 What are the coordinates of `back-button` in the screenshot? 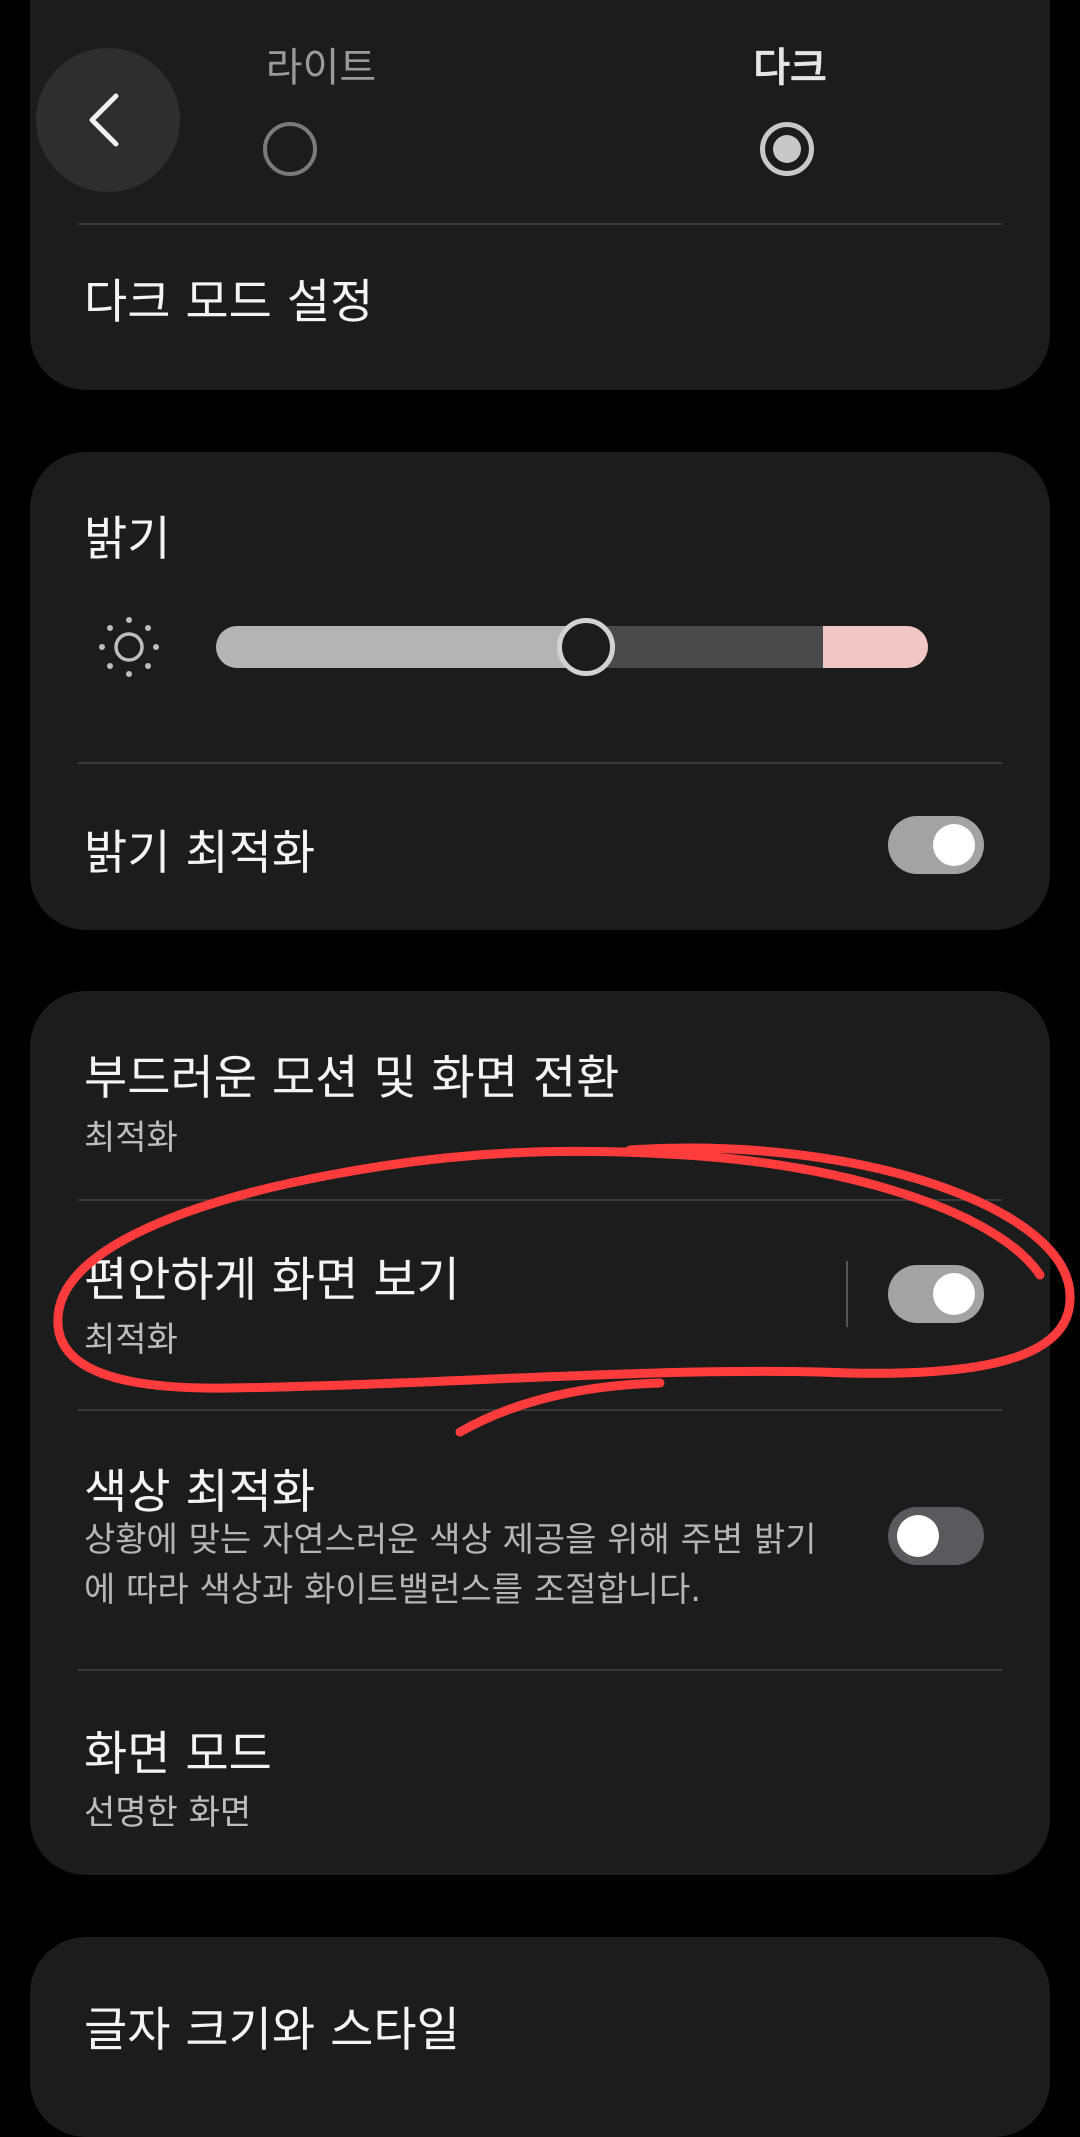 It's located at (108, 120).